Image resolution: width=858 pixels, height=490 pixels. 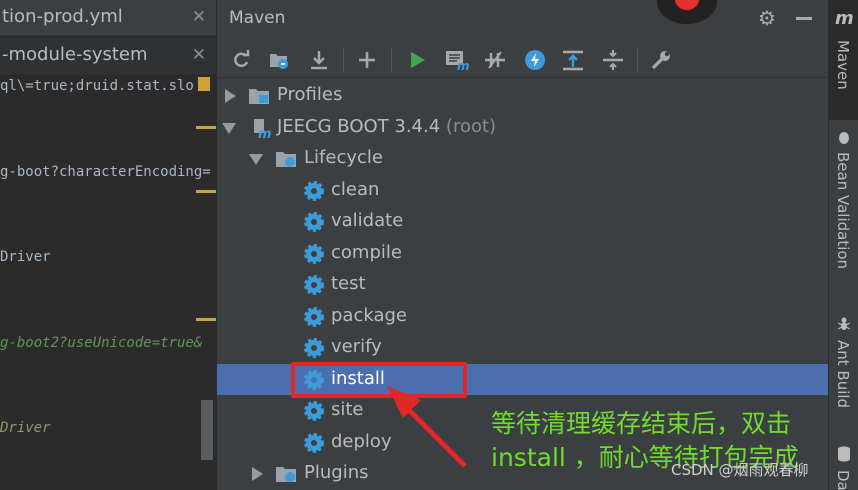 What do you see at coordinates (495, 60) in the screenshot?
I see `toggle-offline-icon` at bounding box center [495, 60].